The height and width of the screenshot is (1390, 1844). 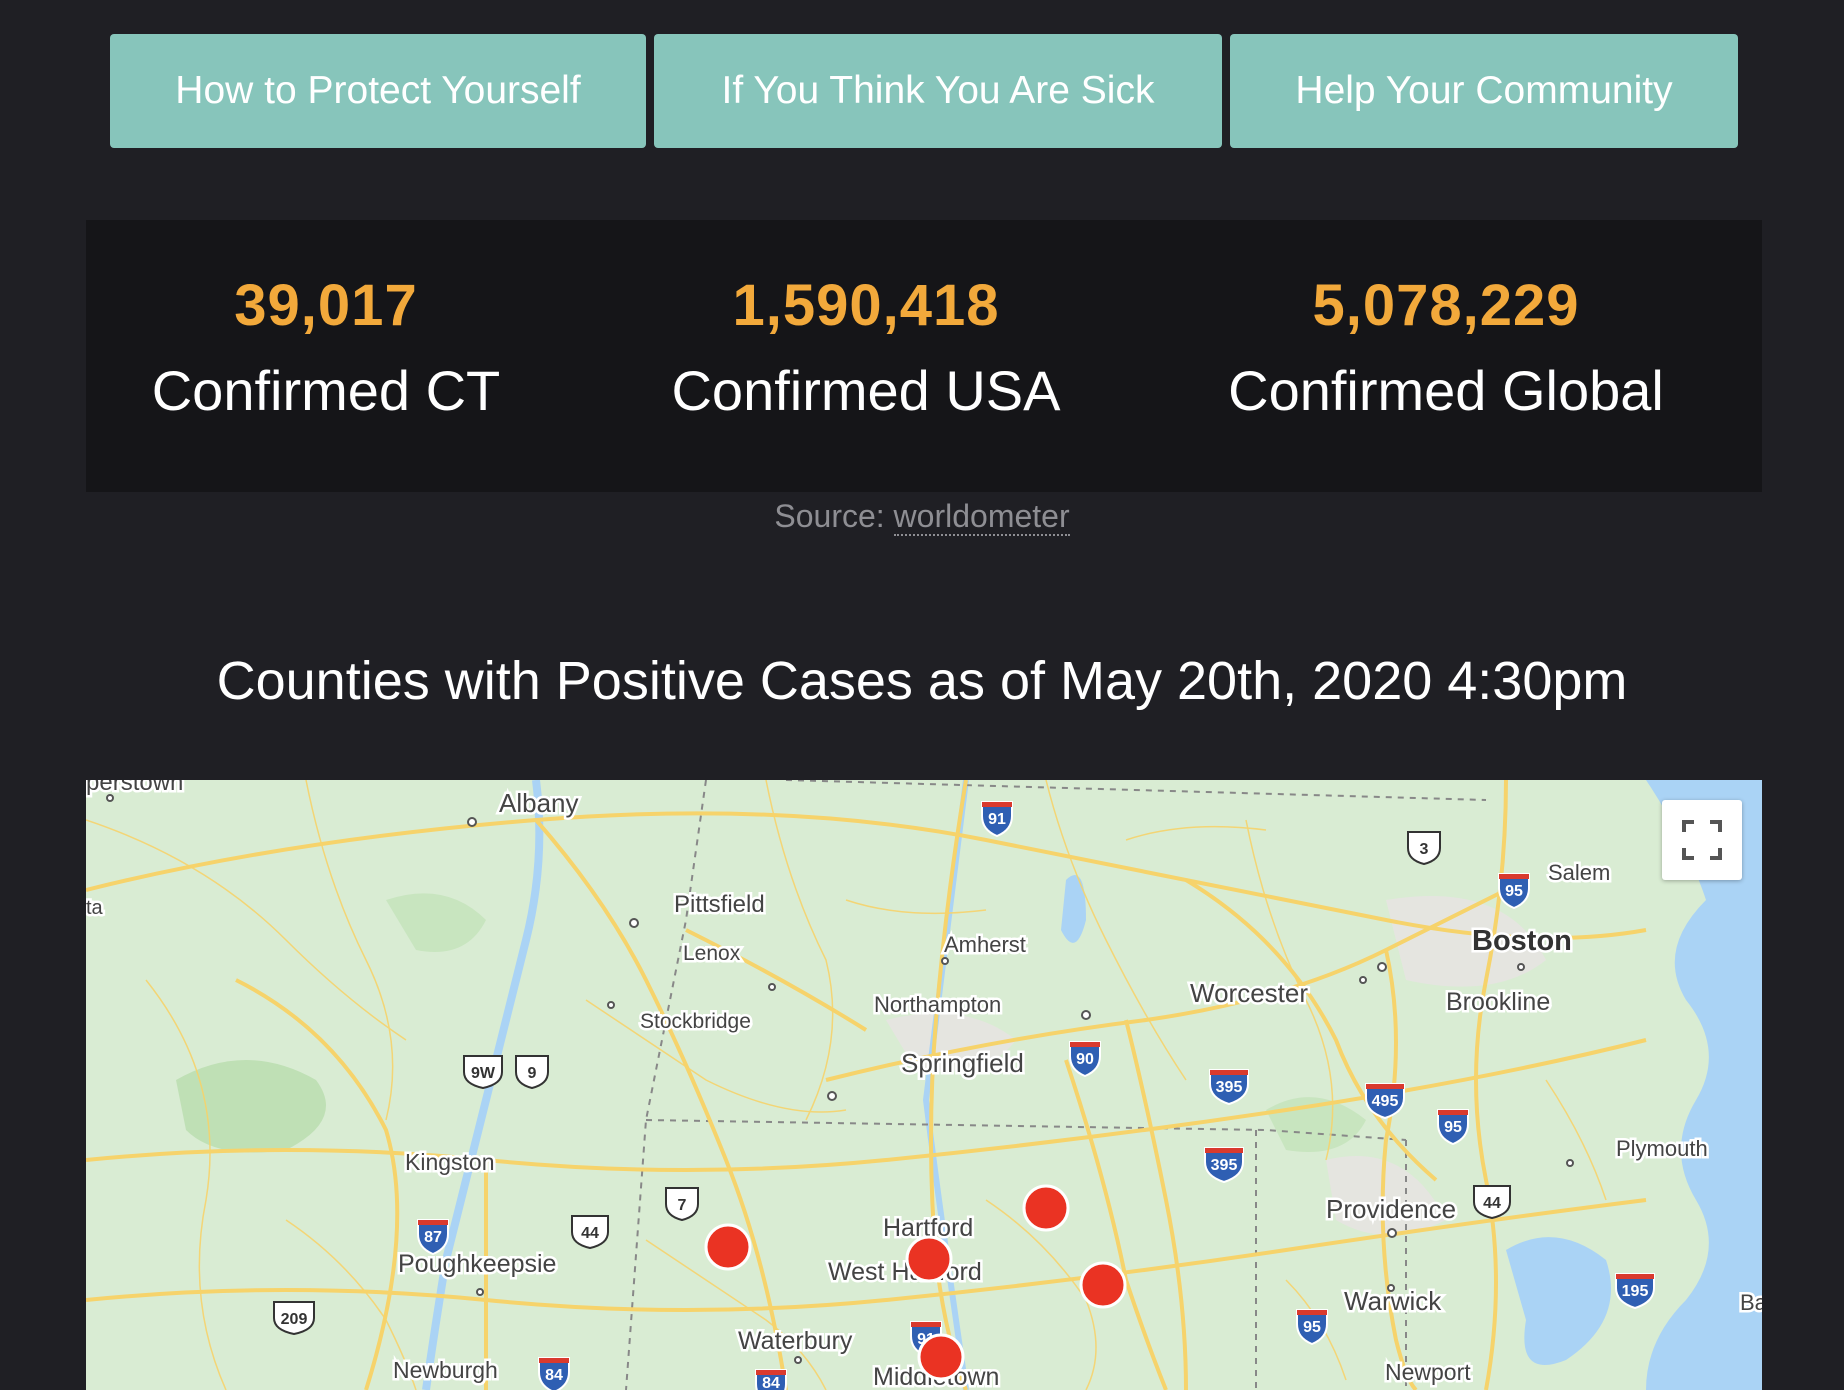 What do you see at coordinates (1751, 1302) in the screenshot?
I see `map-label-right-edge: Ba` at bounding box center [1751, 1302].